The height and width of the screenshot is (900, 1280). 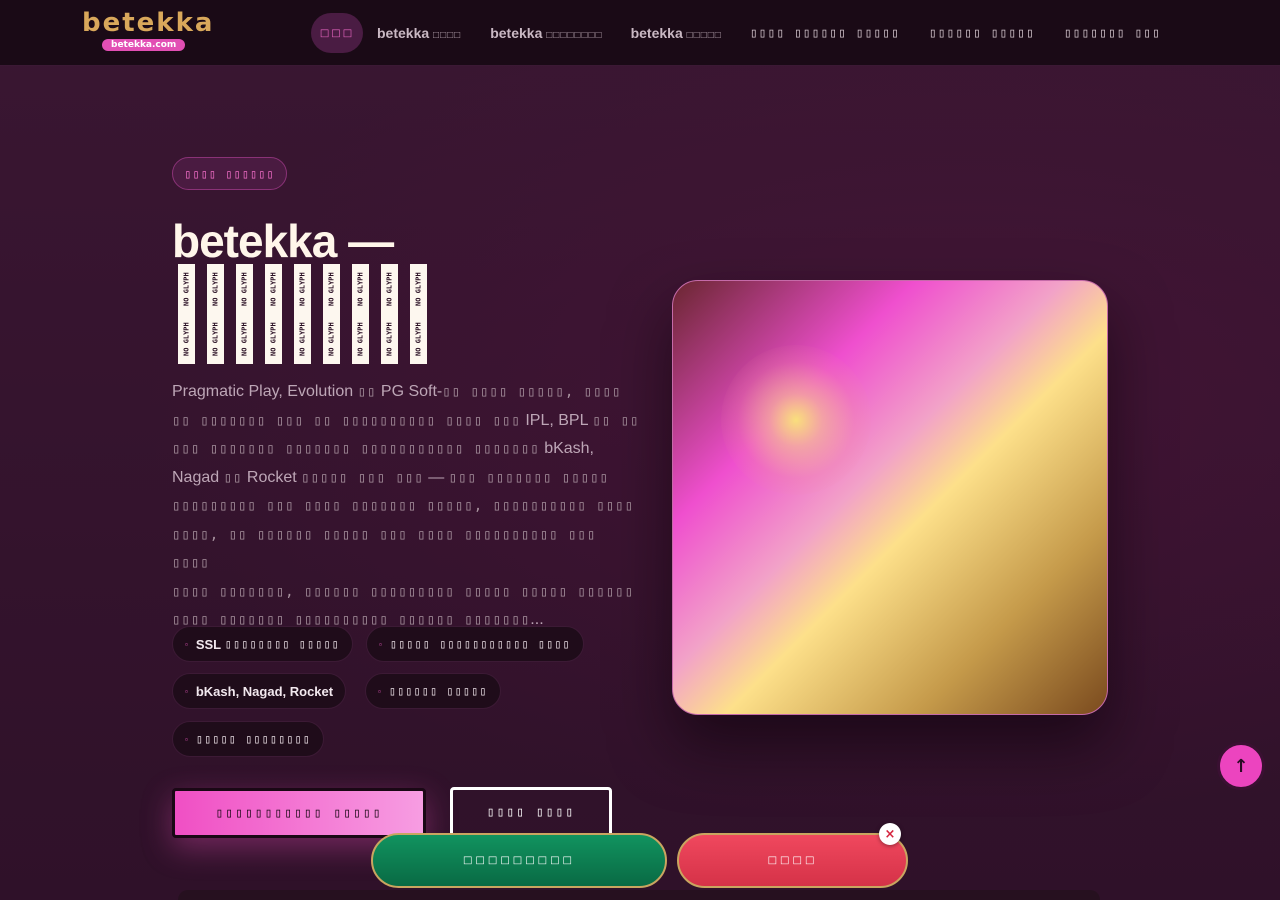 I want to click on nav-item-2: betekka □□□□□□□□, so click(x=546, y=33).